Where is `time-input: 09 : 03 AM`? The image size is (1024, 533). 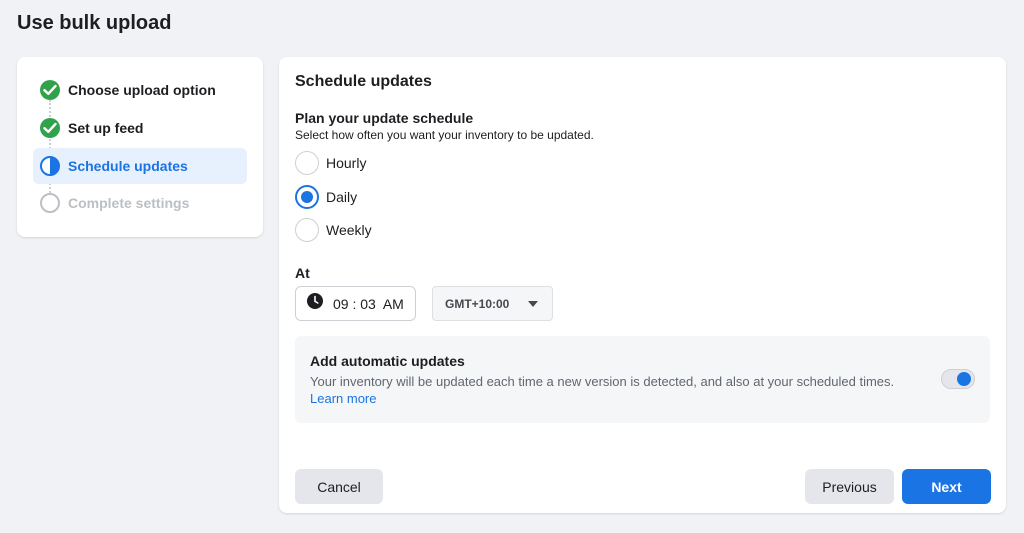
time-input: 09 : 03 AM is located at coordinates (355, 303).